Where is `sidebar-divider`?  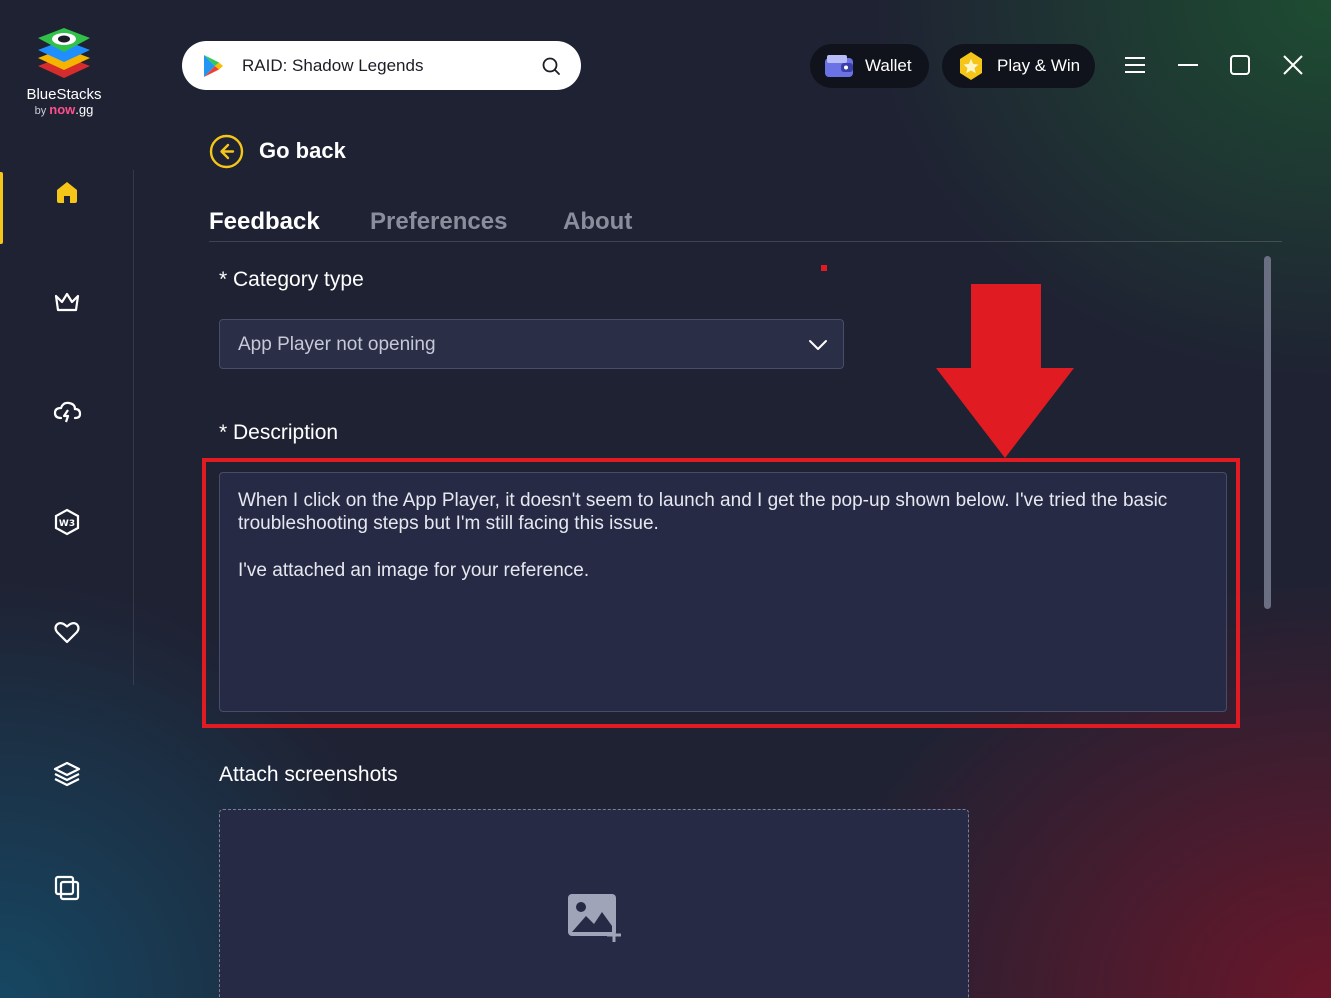 sidebar-divider is located at coordinates (133, 427).